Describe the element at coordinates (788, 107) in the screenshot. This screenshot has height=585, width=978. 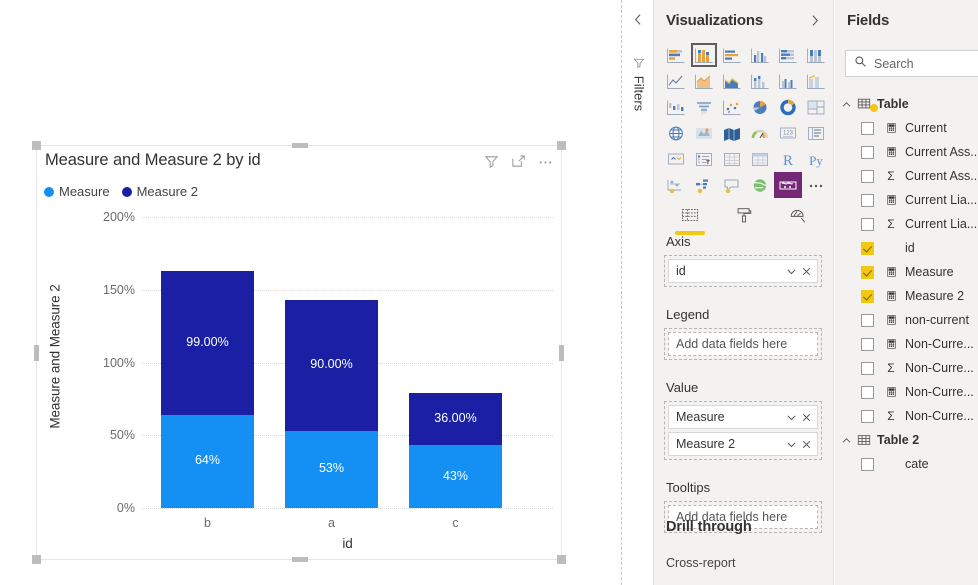
I see `donut-chart` at that location.